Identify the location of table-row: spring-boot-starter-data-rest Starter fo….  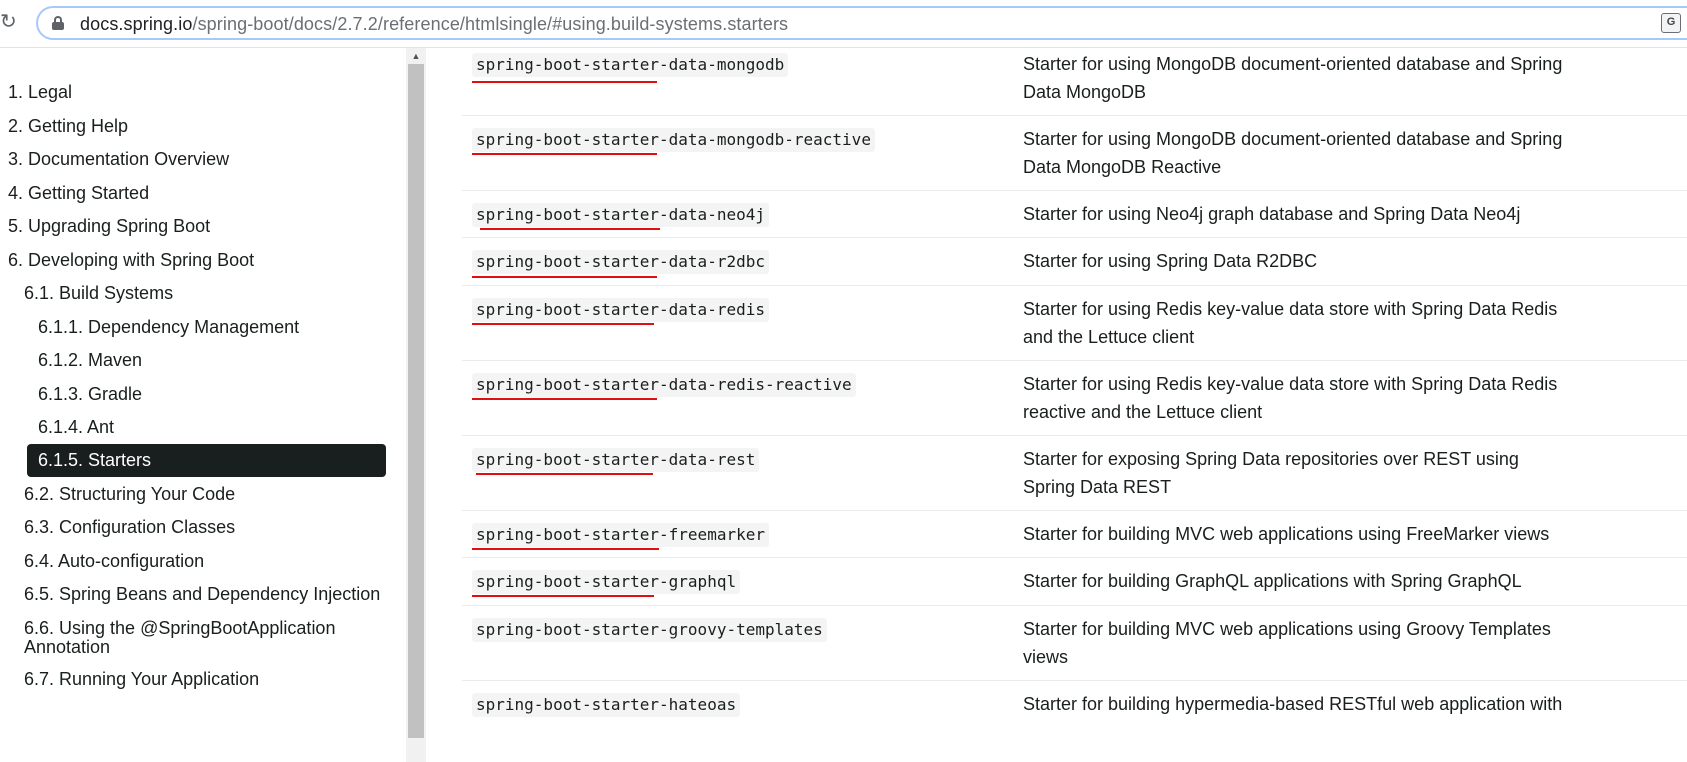
(1074, 473).